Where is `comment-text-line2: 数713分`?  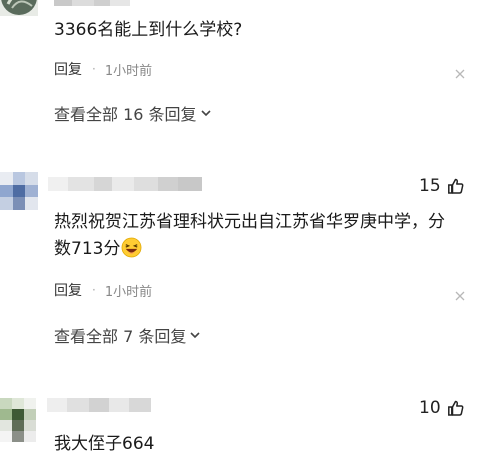
comment-text-line2: 数713分 is located at coordinates (87, 249).